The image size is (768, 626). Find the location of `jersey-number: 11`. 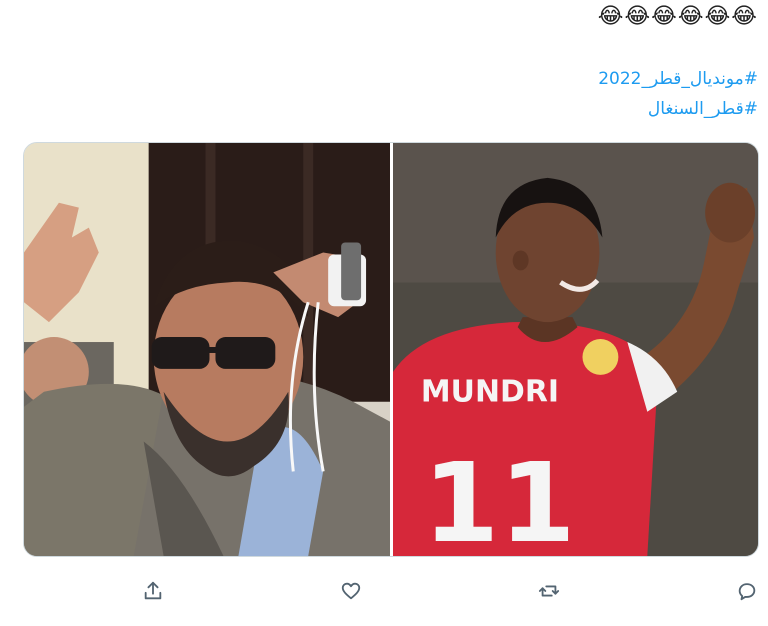

jersey-number: 11 is located at coordinates (499, 497).